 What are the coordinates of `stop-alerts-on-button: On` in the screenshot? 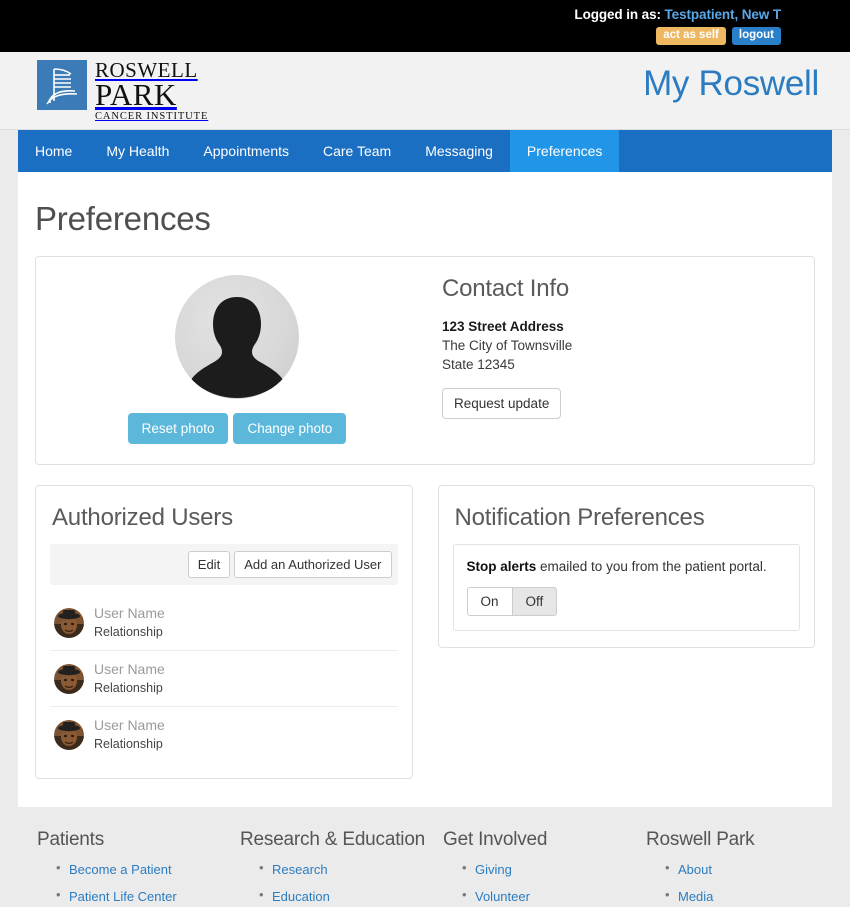 It's located at (489, 601).